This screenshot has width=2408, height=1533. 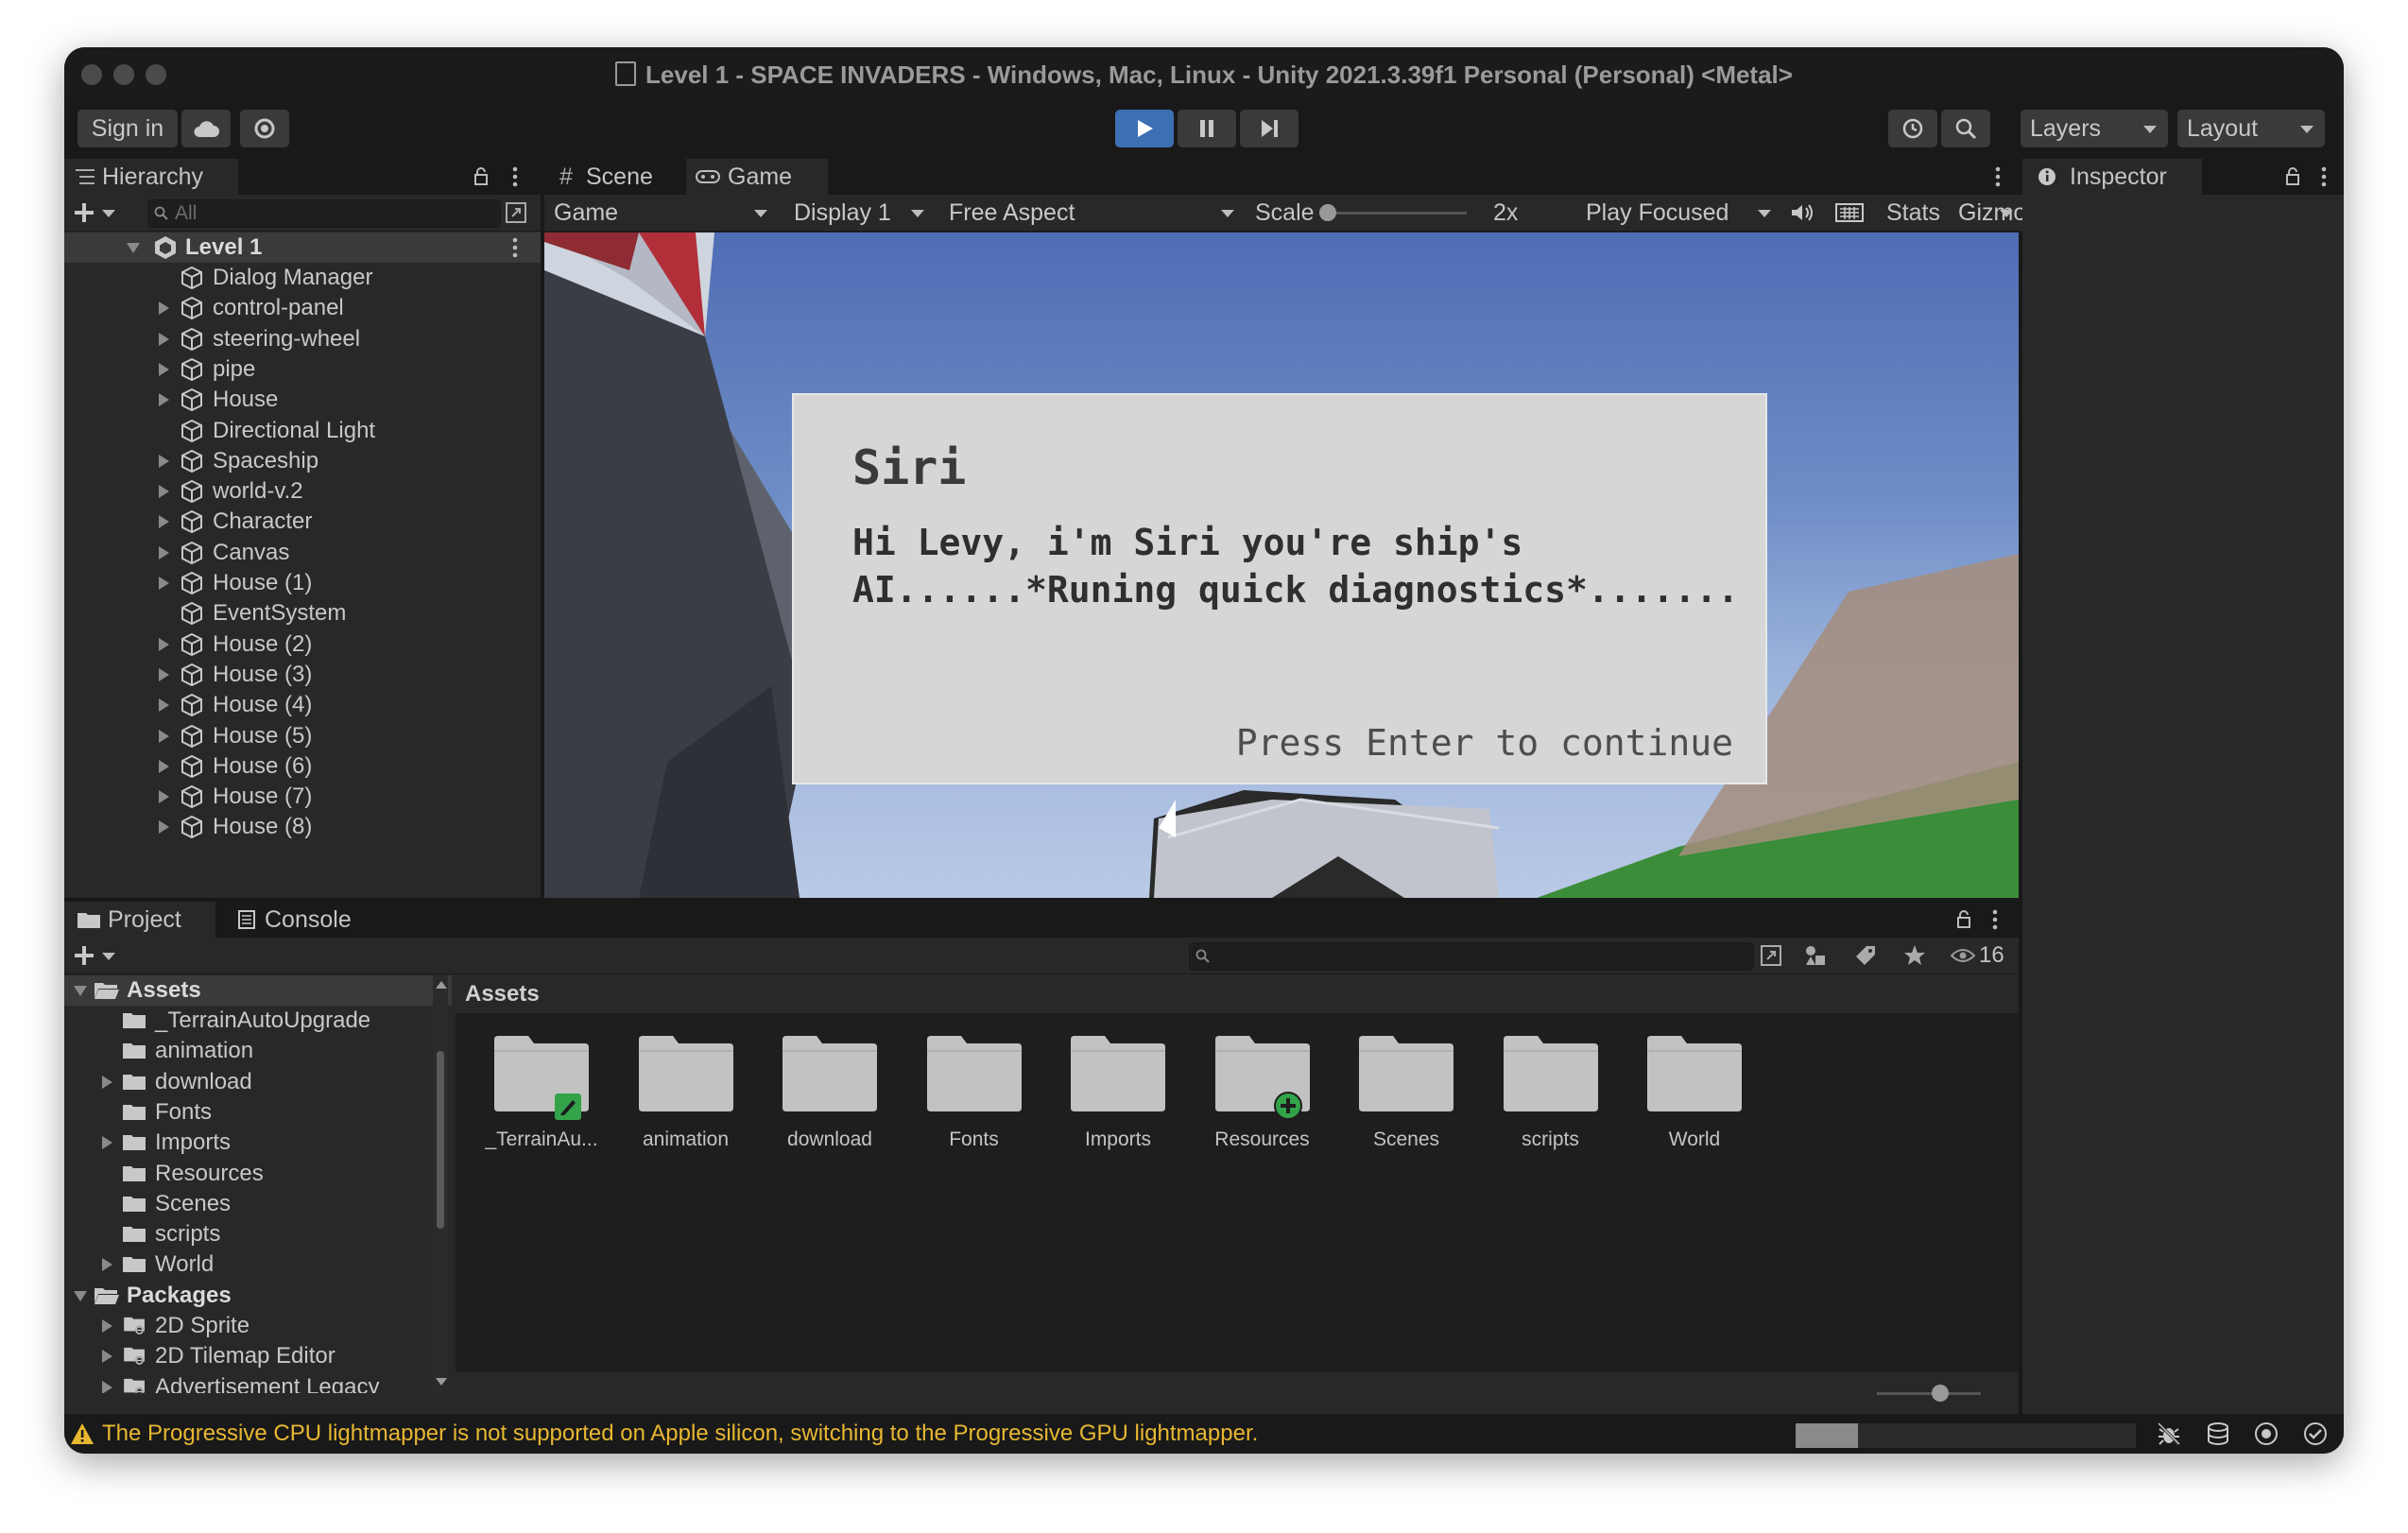 What do you see at coordinates (151, 177) in the screenshot?
I see `tab-hierarchy: Hierarchy` at bounding box center [151, 177].